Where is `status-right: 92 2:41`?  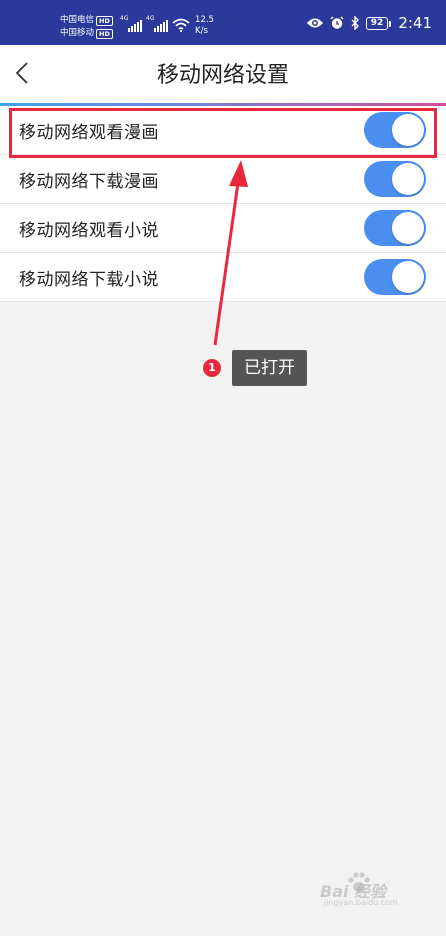
status-right: 92 2:41 is located at coordinates (369, 23).